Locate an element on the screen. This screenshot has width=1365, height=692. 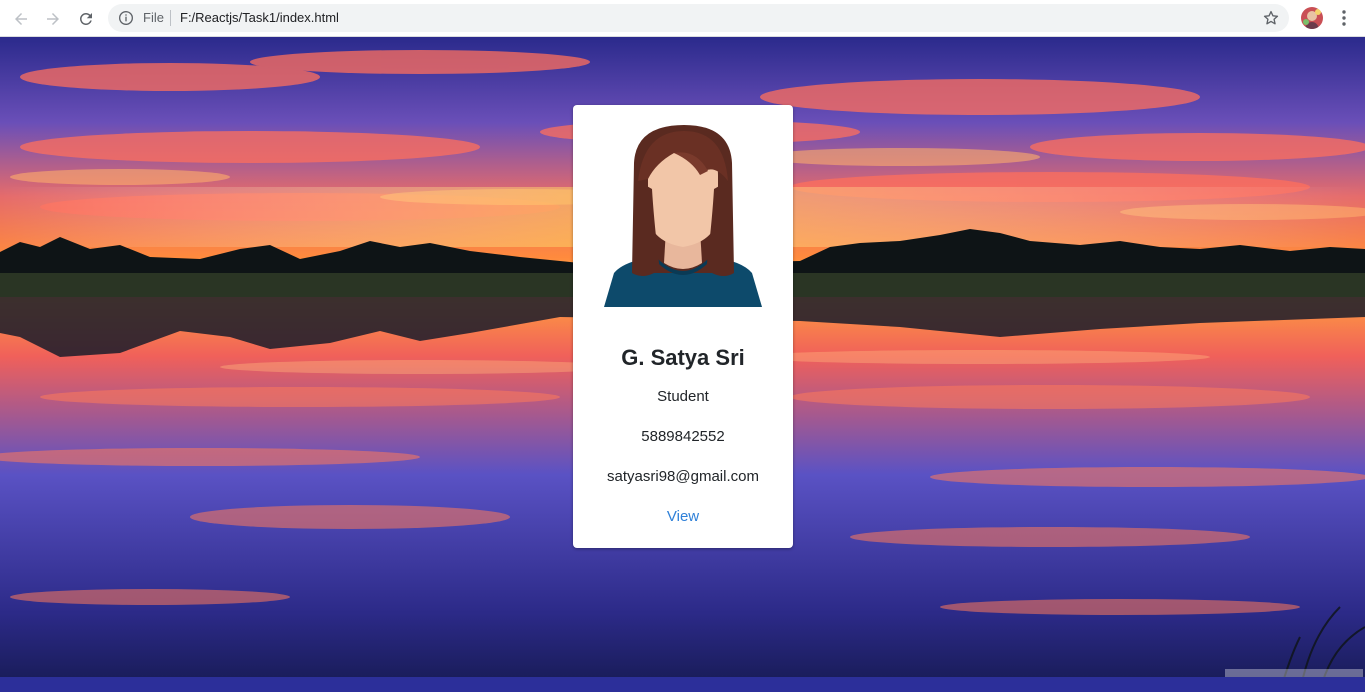
reload-button is located at coordinates (86, 19).